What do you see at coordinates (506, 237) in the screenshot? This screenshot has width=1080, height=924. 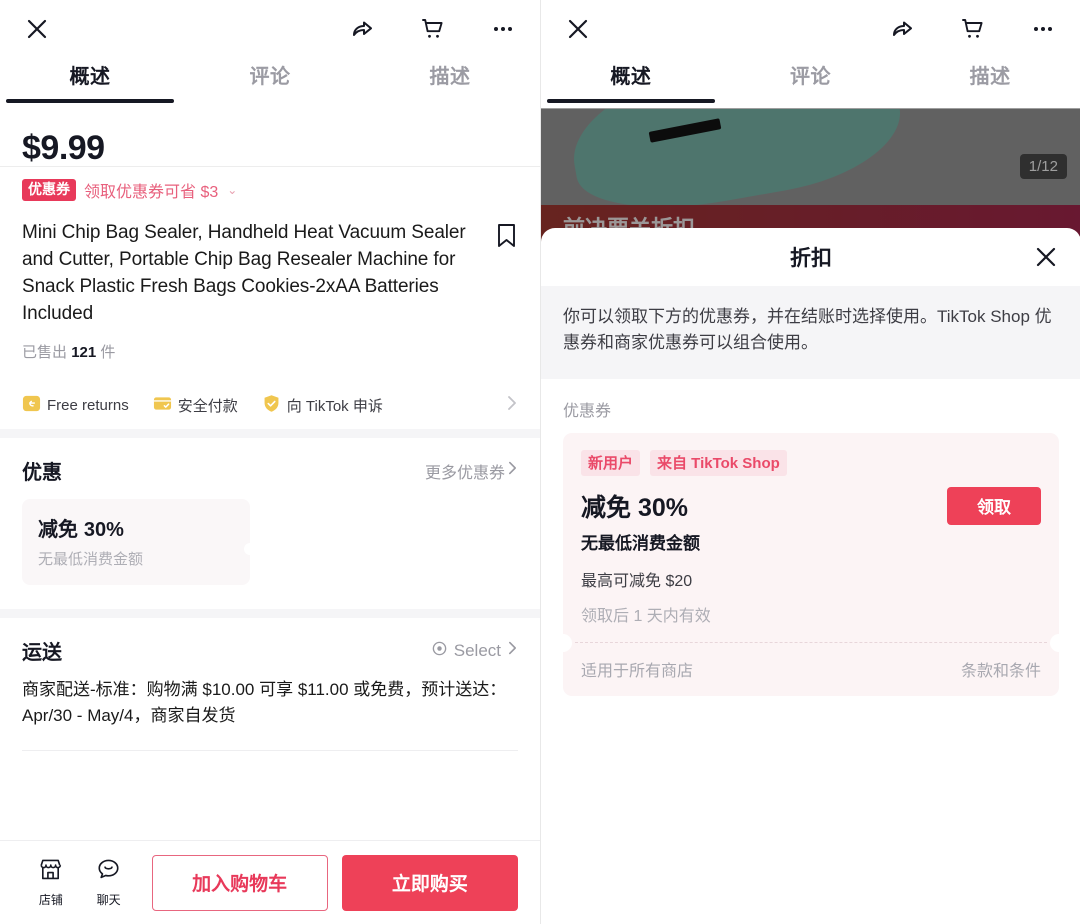 I see `bookmark-icon` at bounding box center [506, 237].